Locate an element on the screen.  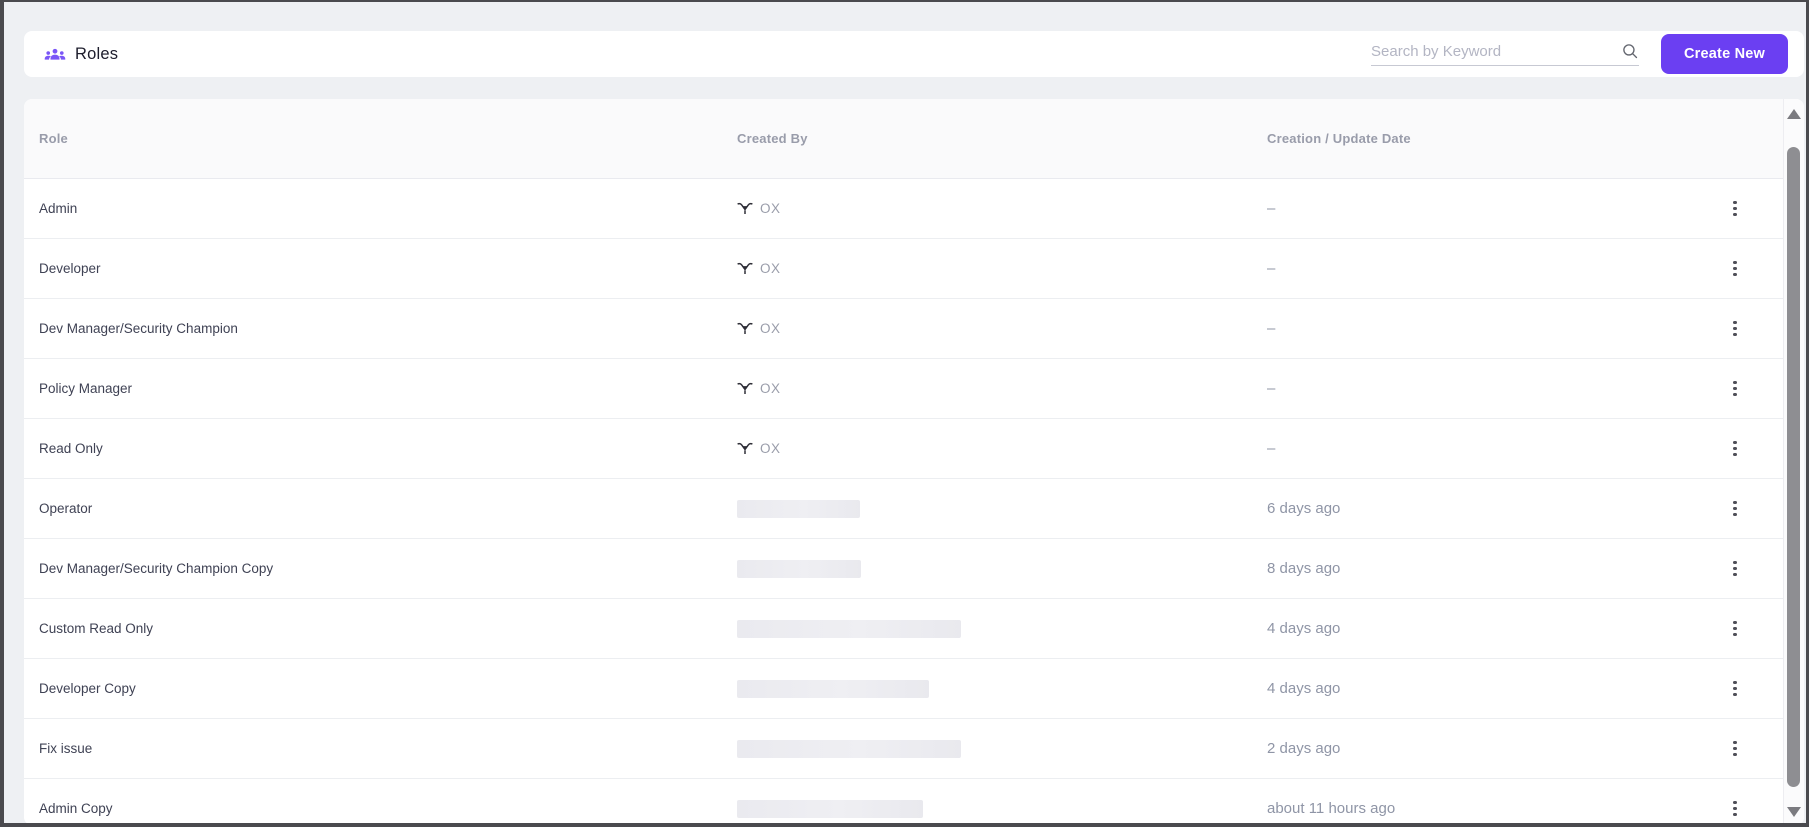
column-header-role: Role is located at coordinates (53, 138).